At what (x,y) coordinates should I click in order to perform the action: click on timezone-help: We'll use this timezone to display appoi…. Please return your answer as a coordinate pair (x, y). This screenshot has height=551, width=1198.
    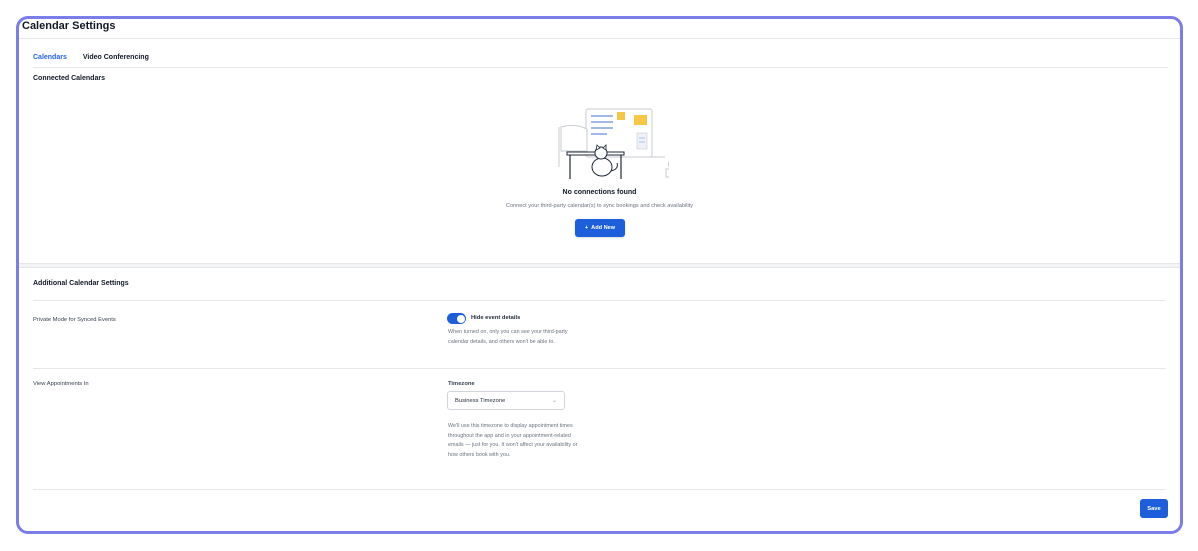
    Looking at the image, I should click on (512, 441).